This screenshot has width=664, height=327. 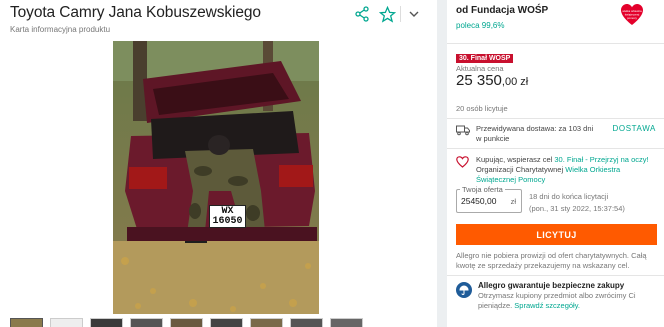 What do you see at coordinates (462, 162) in the screenshot?
I see `heart-icon` at bounding box center [462, 162].